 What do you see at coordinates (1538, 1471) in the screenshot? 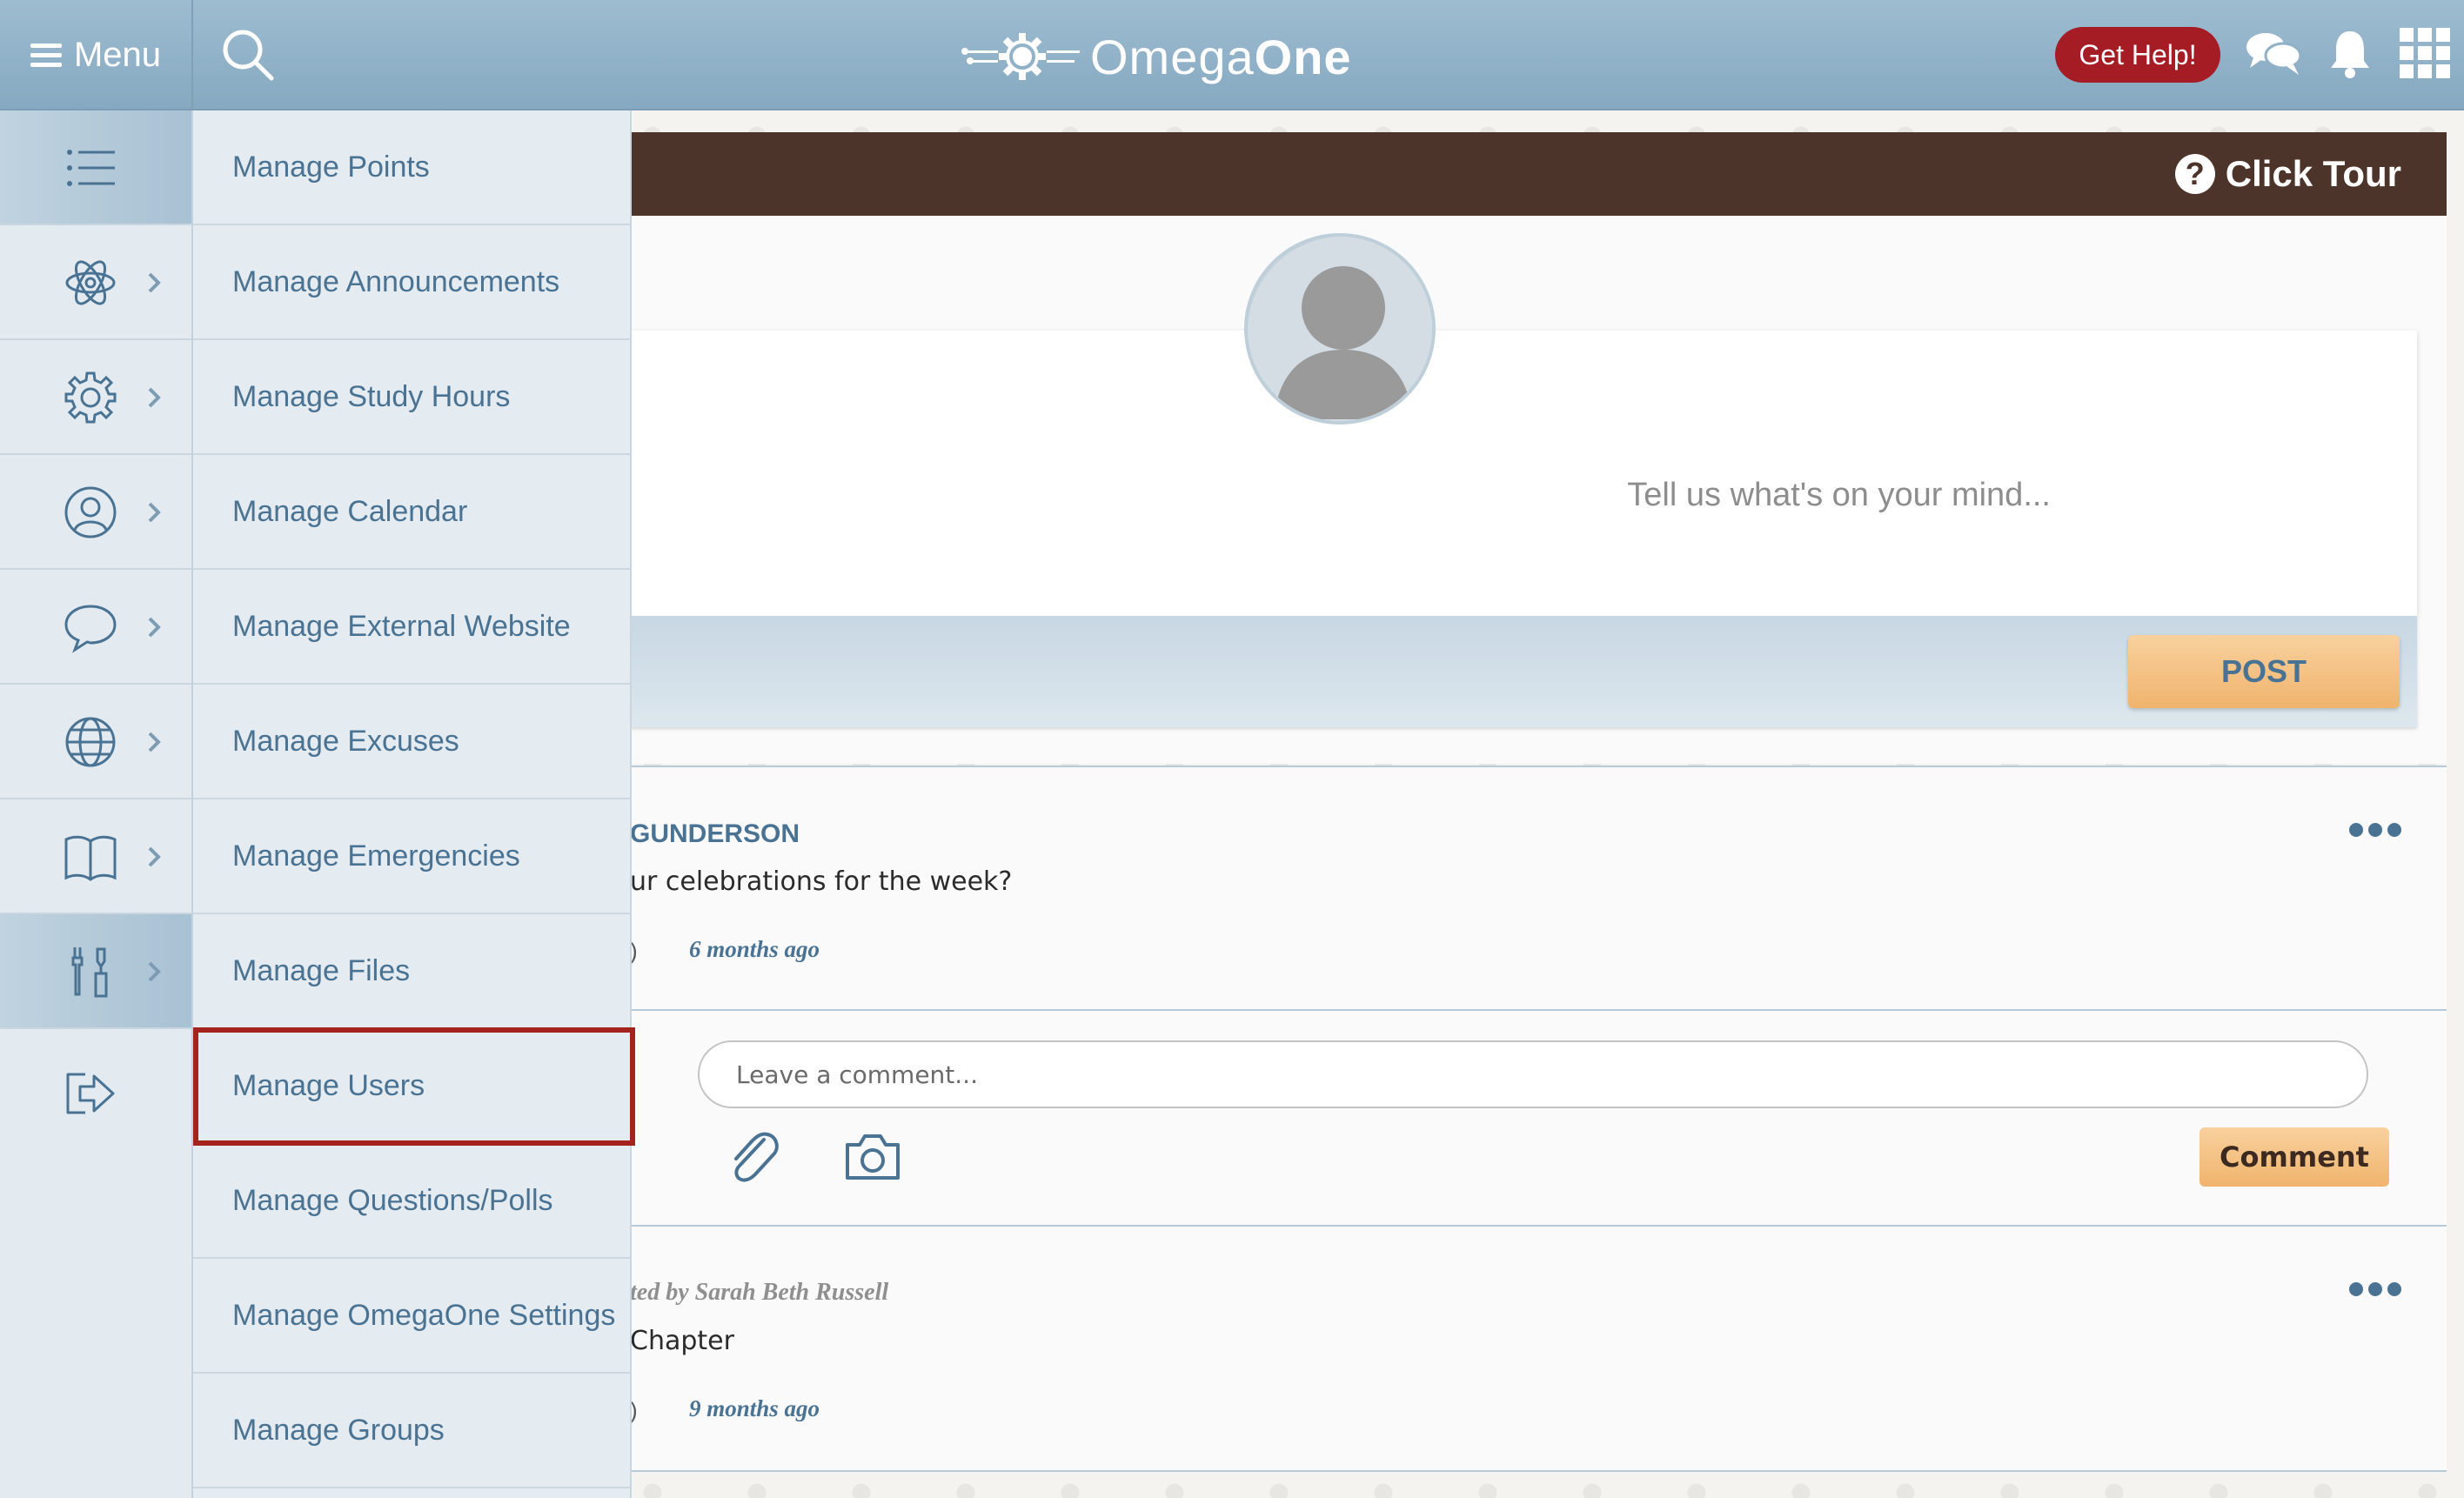
I see `divider` at bounding box center [1538, 1471].